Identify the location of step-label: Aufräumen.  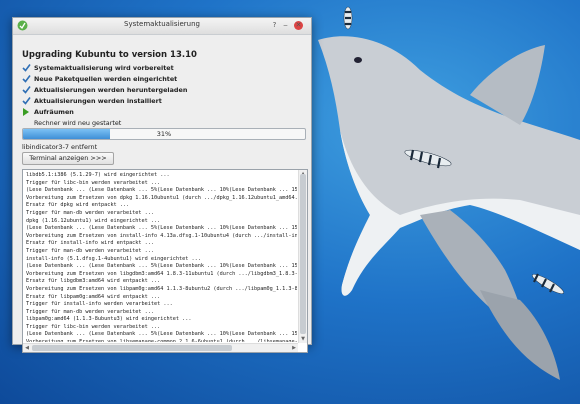
(54, 111).